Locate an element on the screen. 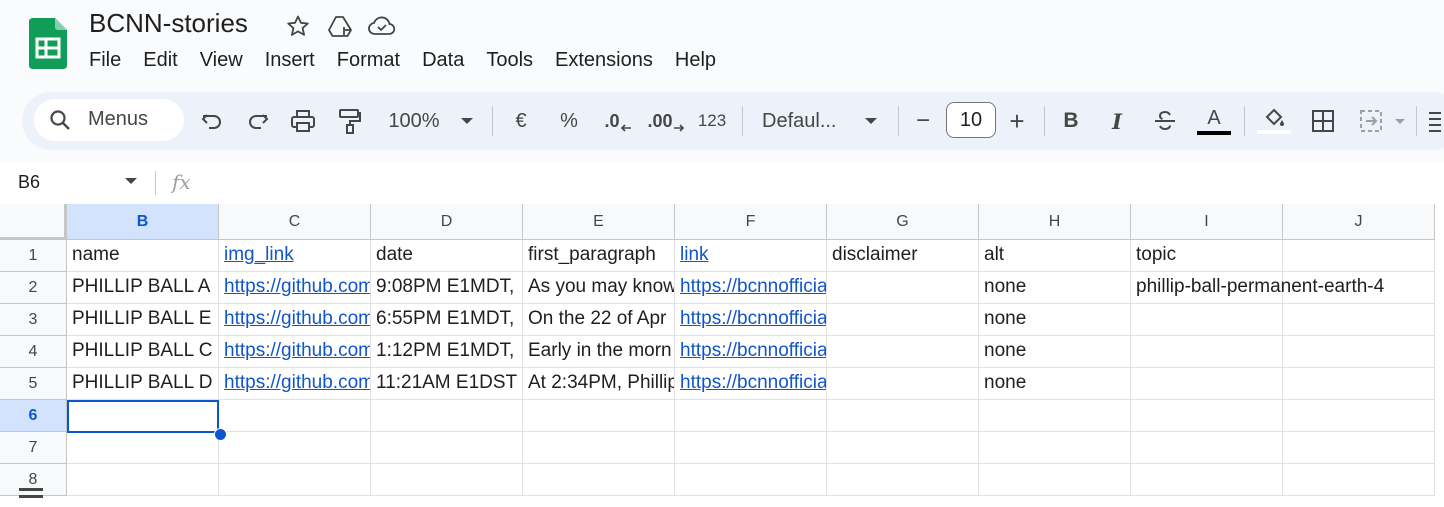  merge-cells-icon is located at coordinates (1371, 121).